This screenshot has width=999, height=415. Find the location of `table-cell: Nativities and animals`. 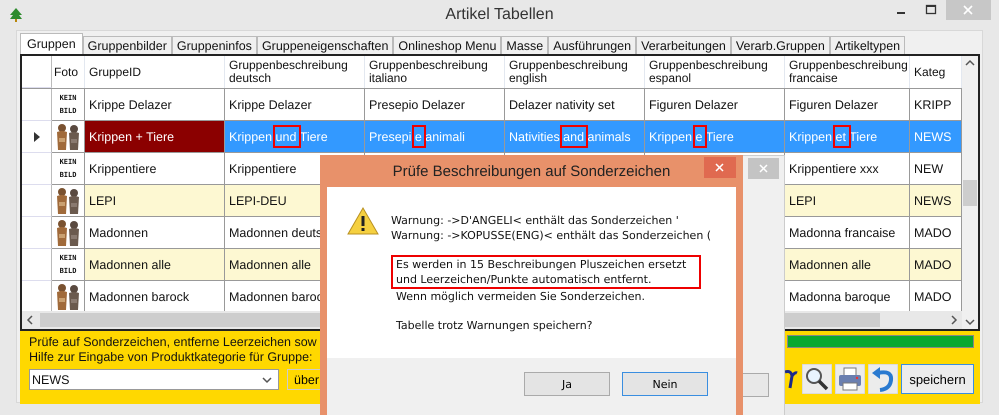

table-cell: Nativities and animals is located at coordinates (575, 137).